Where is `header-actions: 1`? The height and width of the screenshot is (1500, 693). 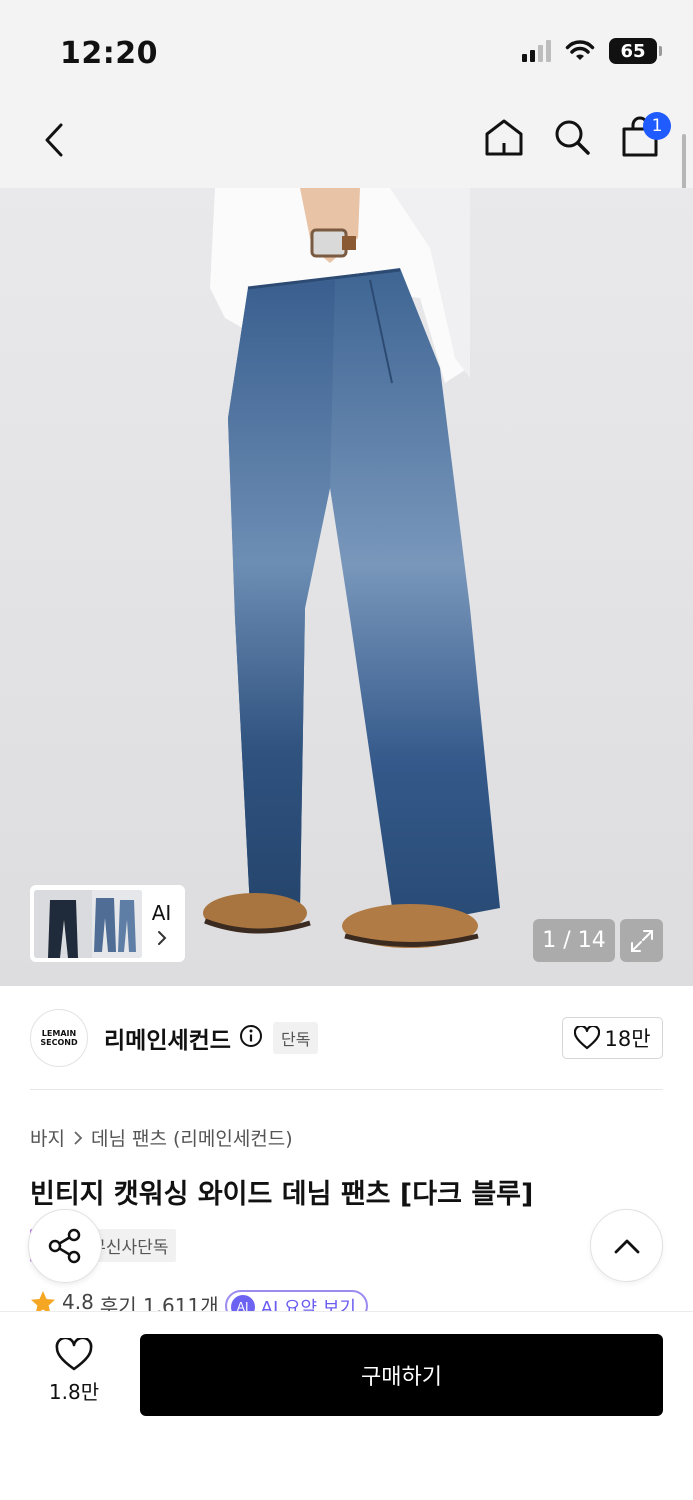
header-actions: 1 is located at coordinates (577, 136).